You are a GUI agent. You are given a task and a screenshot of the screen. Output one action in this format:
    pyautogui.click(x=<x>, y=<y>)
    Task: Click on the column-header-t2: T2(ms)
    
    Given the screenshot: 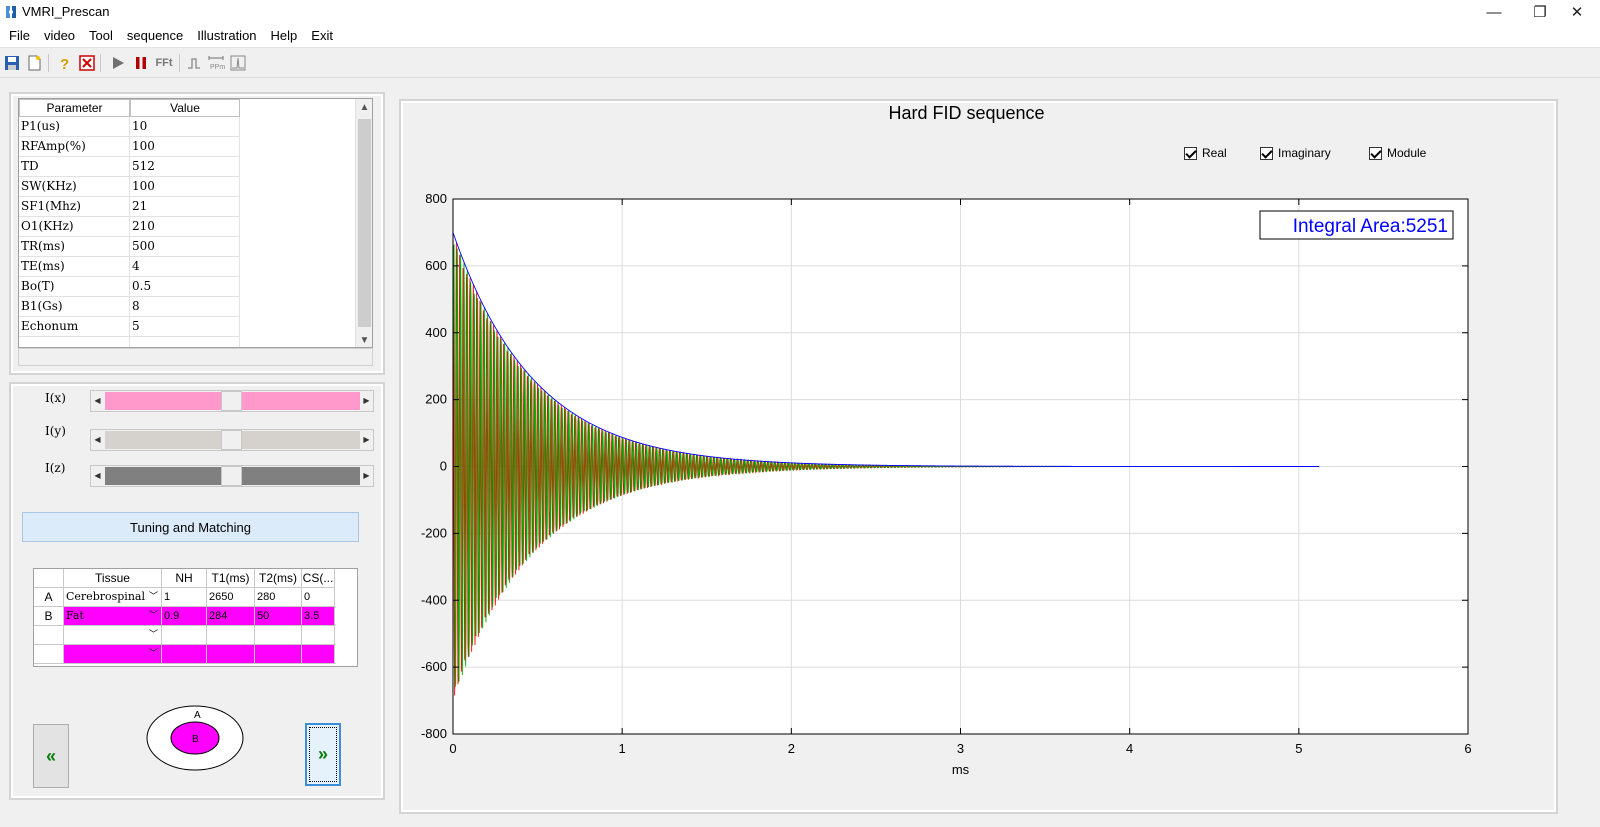 What is the action you would take?
    pyautogui.click(x=278, y=578)
    